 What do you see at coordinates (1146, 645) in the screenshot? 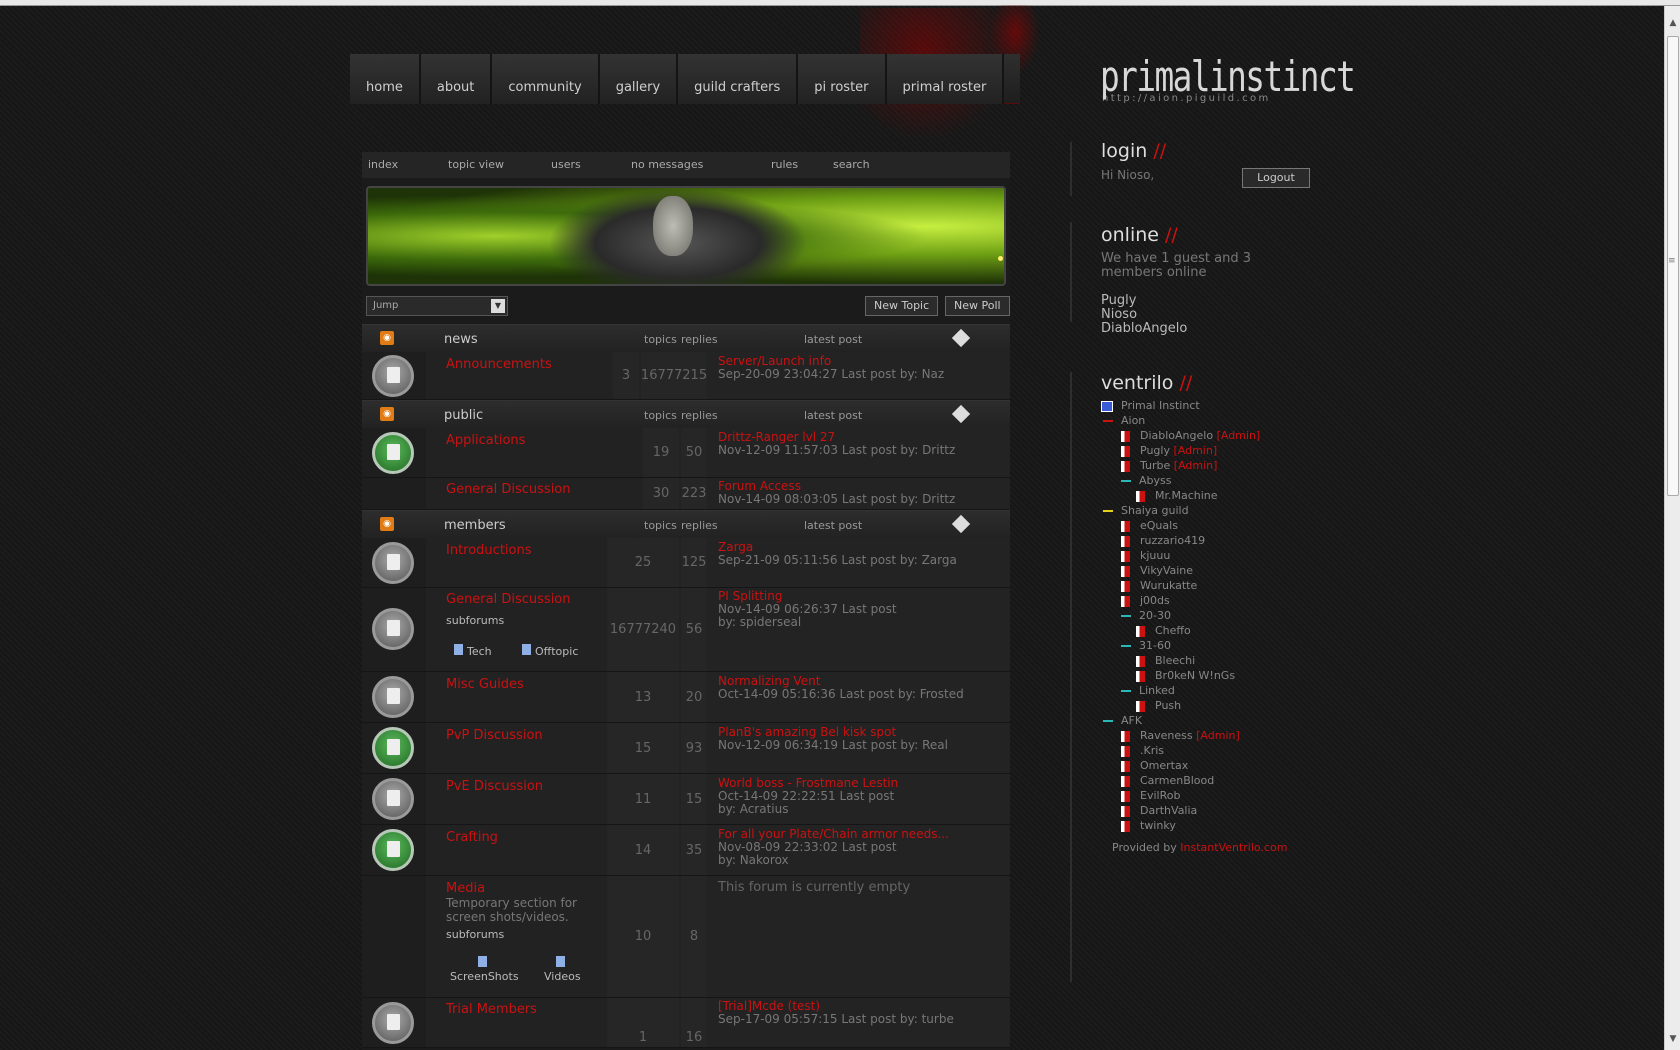
I see `vent-channel: 31-60` at bounding box center [1146, 645].